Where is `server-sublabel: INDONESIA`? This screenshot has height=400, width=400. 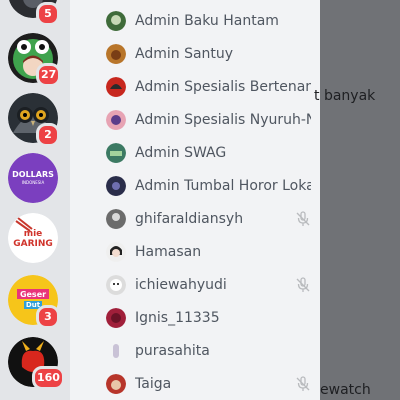
server-sublabel: INDONESIA is located at coordinates (33, 182).